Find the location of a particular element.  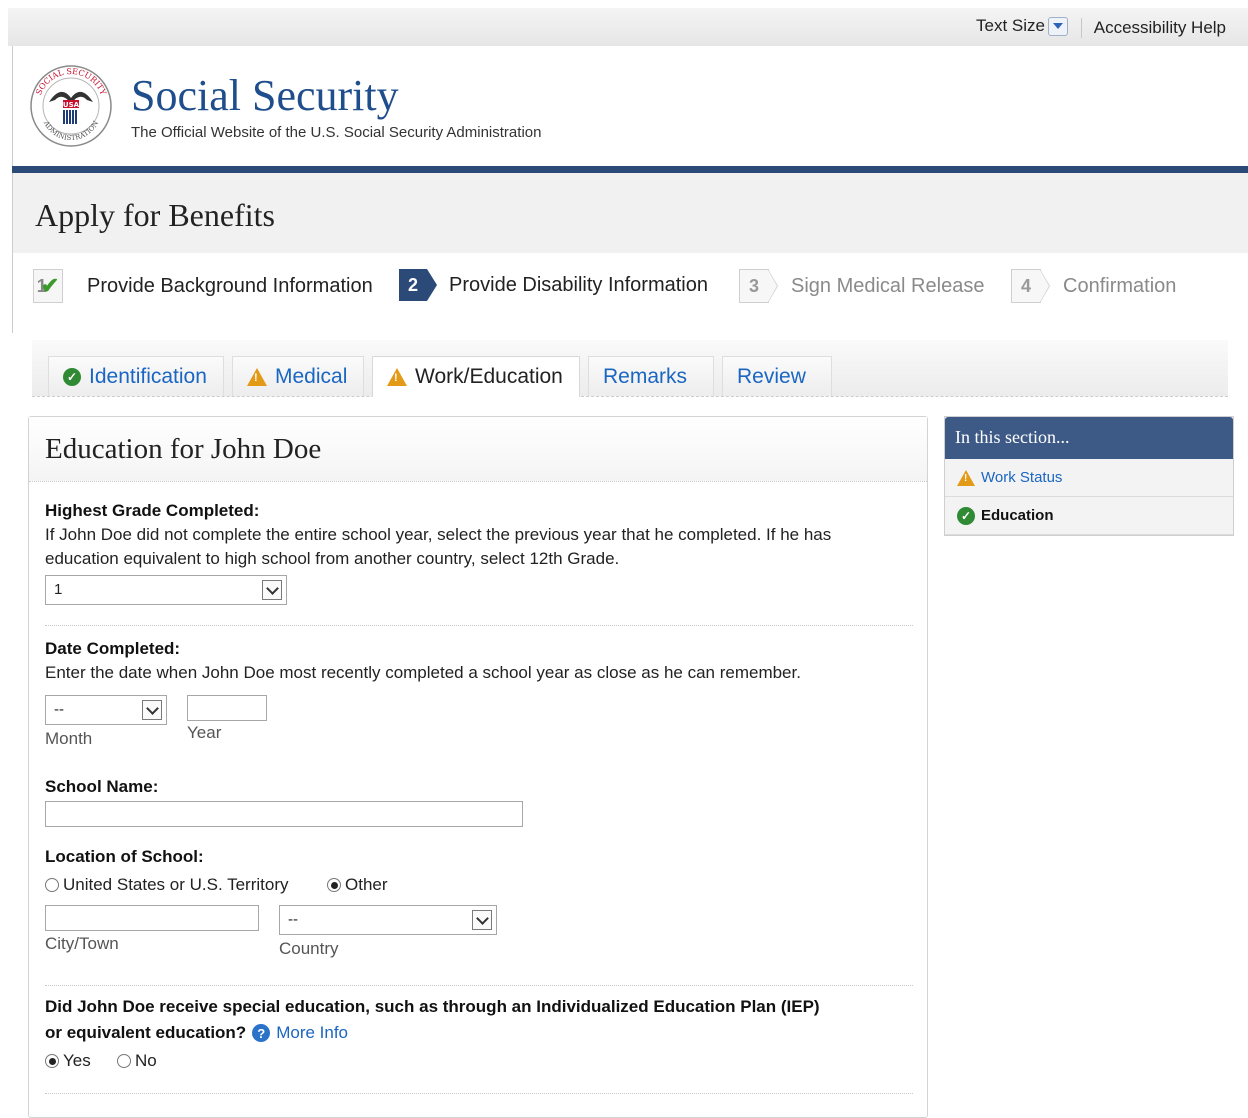

radio-no is located at coordinates (124, 1061).